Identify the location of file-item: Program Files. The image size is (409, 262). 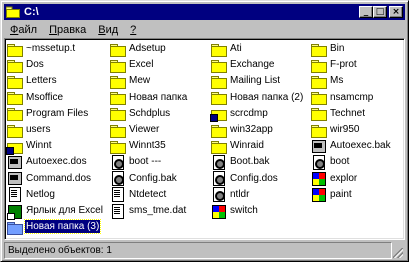
(47, 114).